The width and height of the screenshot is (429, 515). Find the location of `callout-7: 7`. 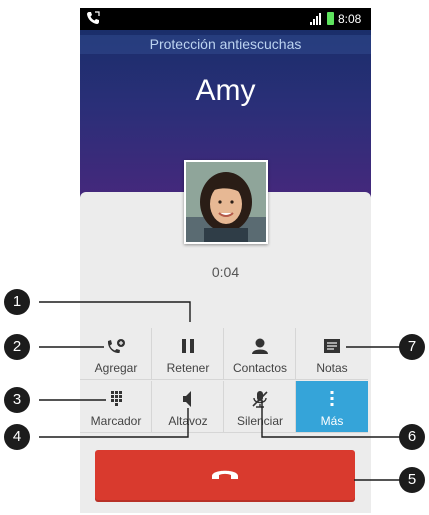

callout-7: 7 is located at coordinates (412, 347).